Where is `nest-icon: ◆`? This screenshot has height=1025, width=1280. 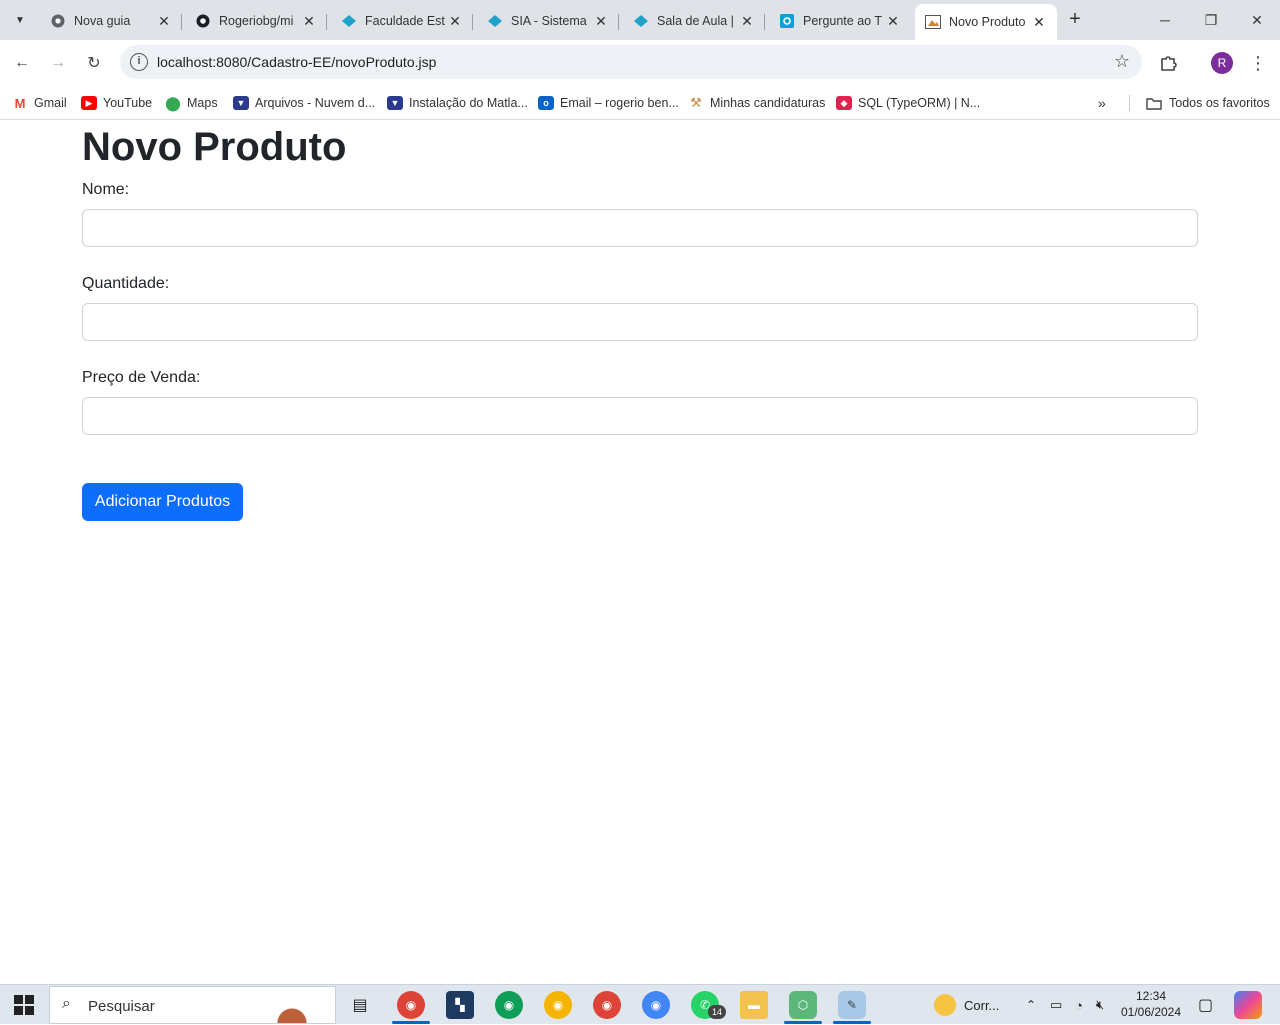
nest-icon: ◆ is located at coordinates (844, 103).